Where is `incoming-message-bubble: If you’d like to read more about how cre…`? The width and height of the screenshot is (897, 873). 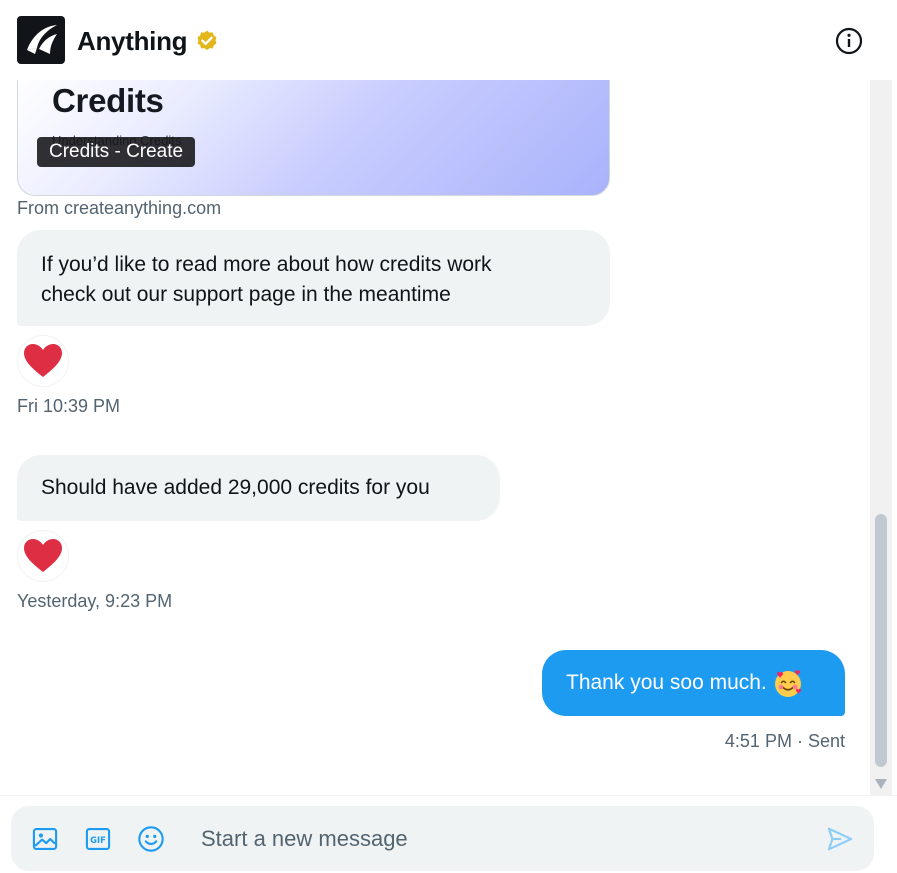 incoming-message-bubble: If you’d like to read more about how cre… is located at coordinates (313, 278).